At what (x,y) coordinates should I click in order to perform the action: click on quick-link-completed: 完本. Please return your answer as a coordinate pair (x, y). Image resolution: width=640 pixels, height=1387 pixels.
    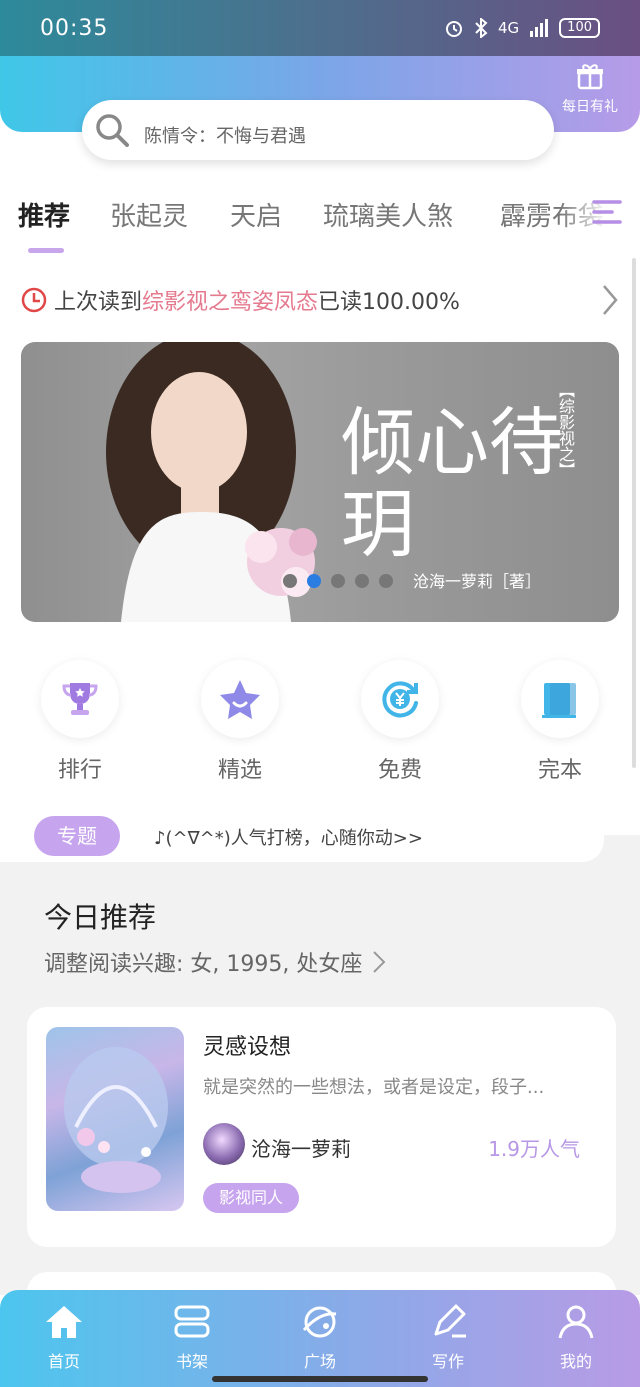
    Looking at the image, I should click on (560, 722).